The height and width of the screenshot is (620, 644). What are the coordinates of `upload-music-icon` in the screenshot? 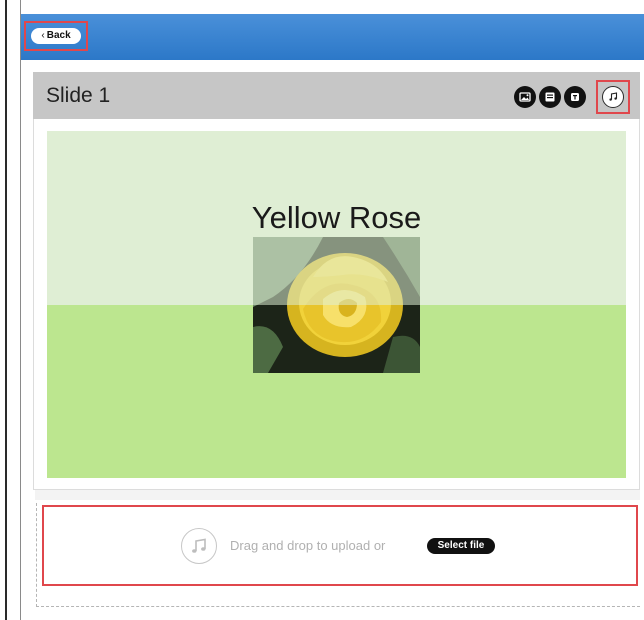 It's located at (199, 546).